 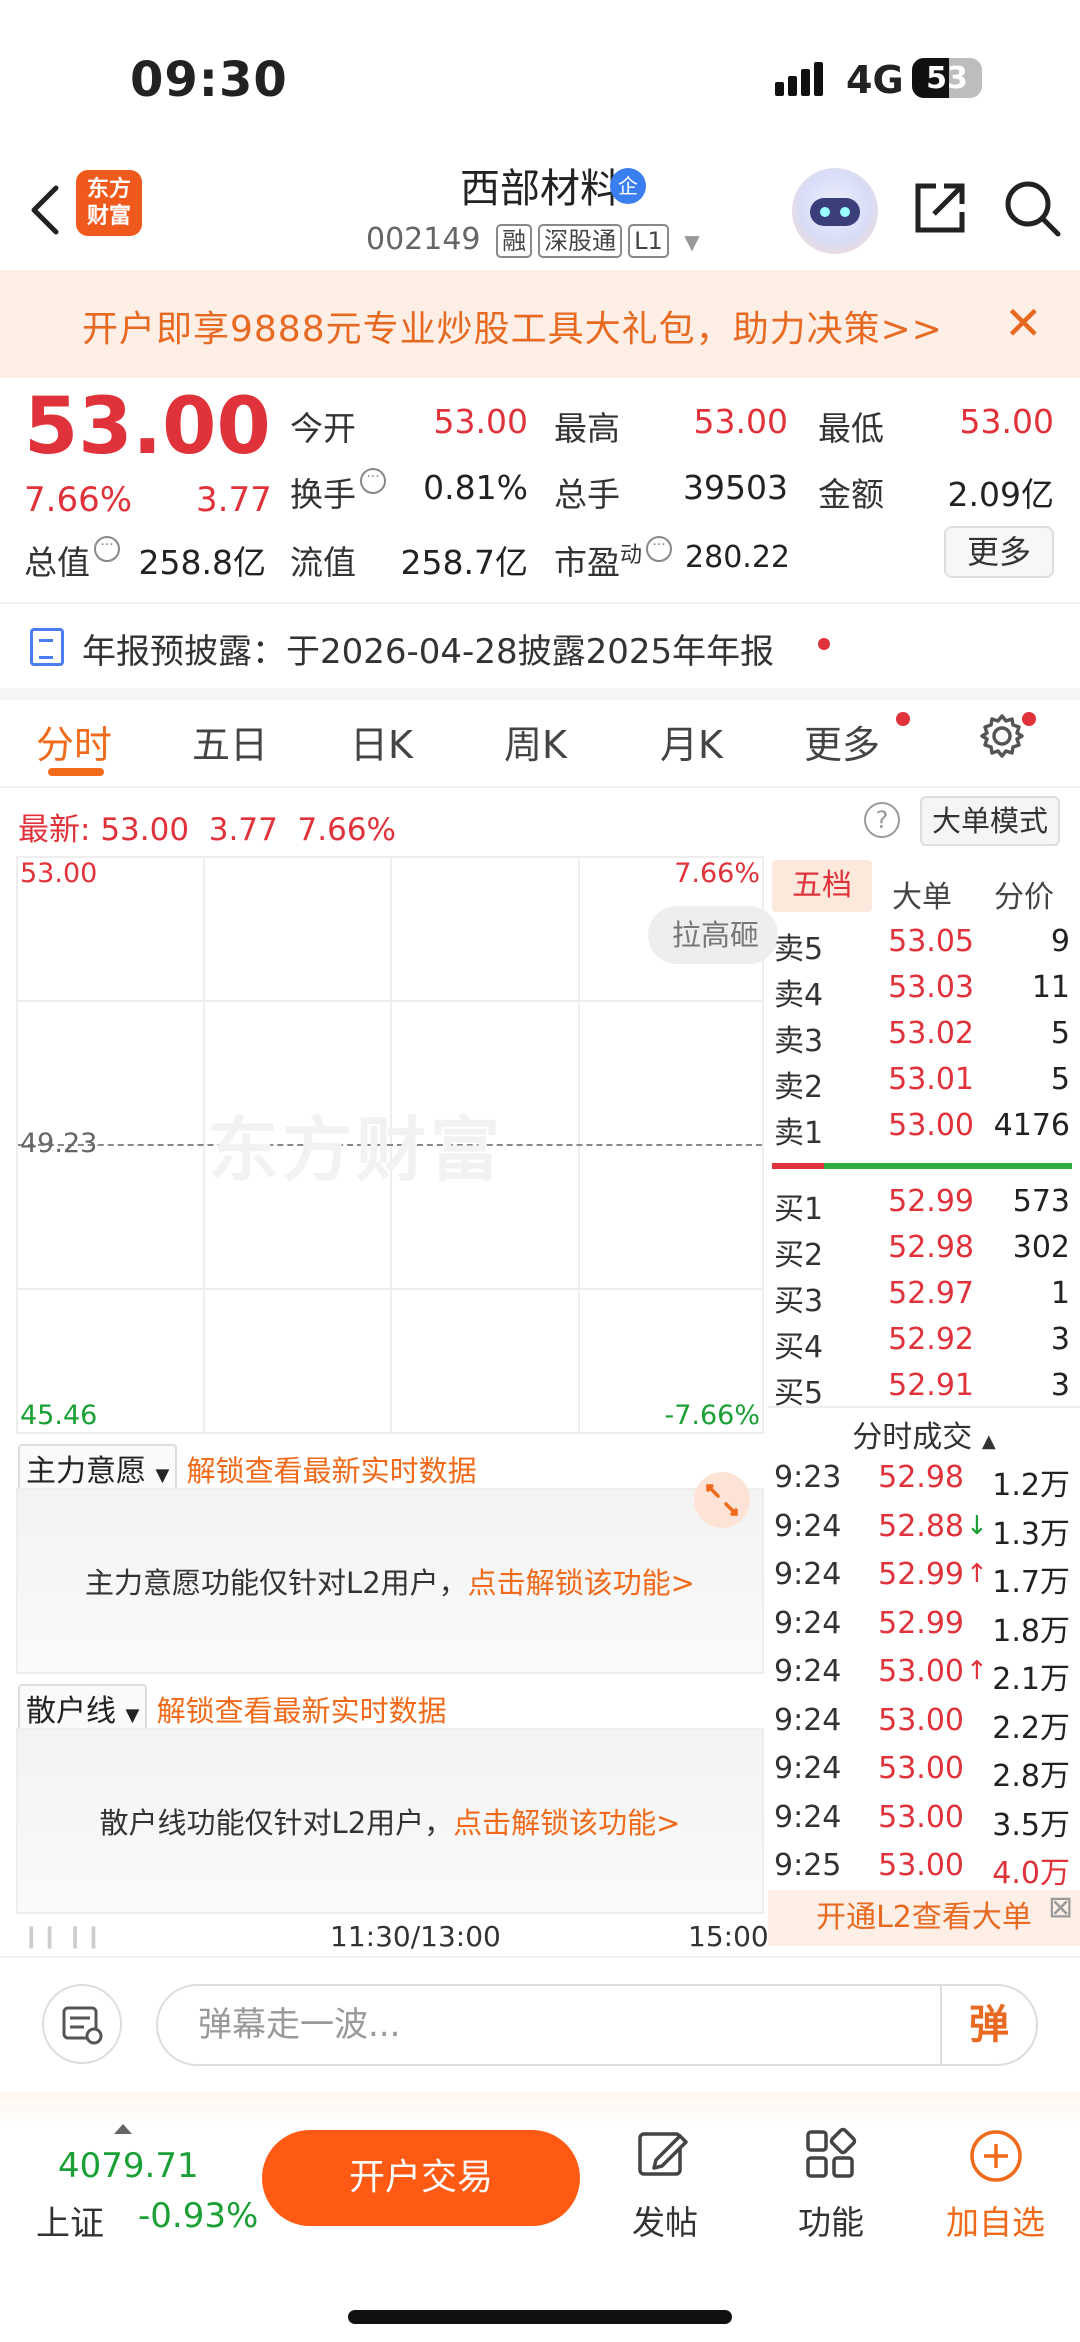 I want to click on orderbook-row: 买1 52.99 573, so click(x=924, y=1207).